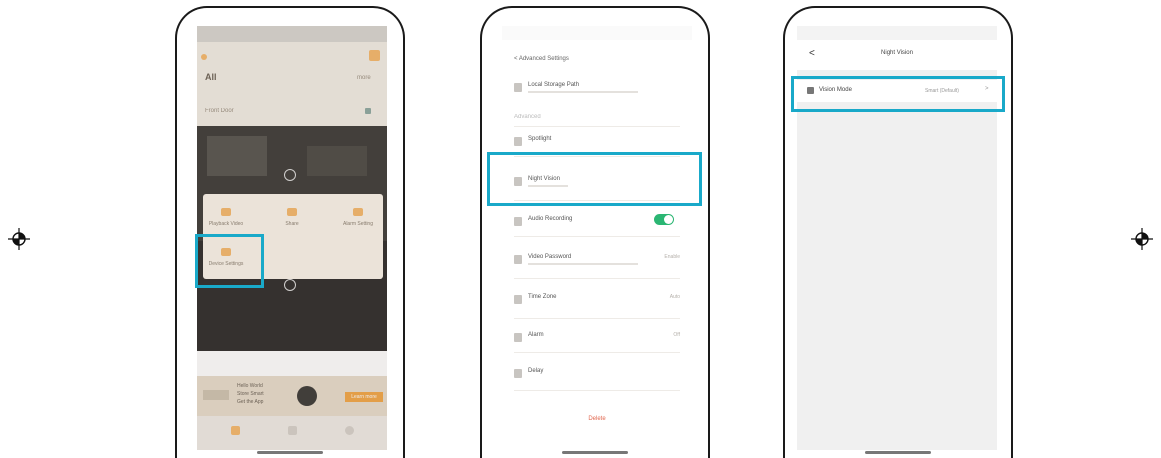 The image size is (1161, 458). I want to click on audio-recording-toggle, so click(664, 219).